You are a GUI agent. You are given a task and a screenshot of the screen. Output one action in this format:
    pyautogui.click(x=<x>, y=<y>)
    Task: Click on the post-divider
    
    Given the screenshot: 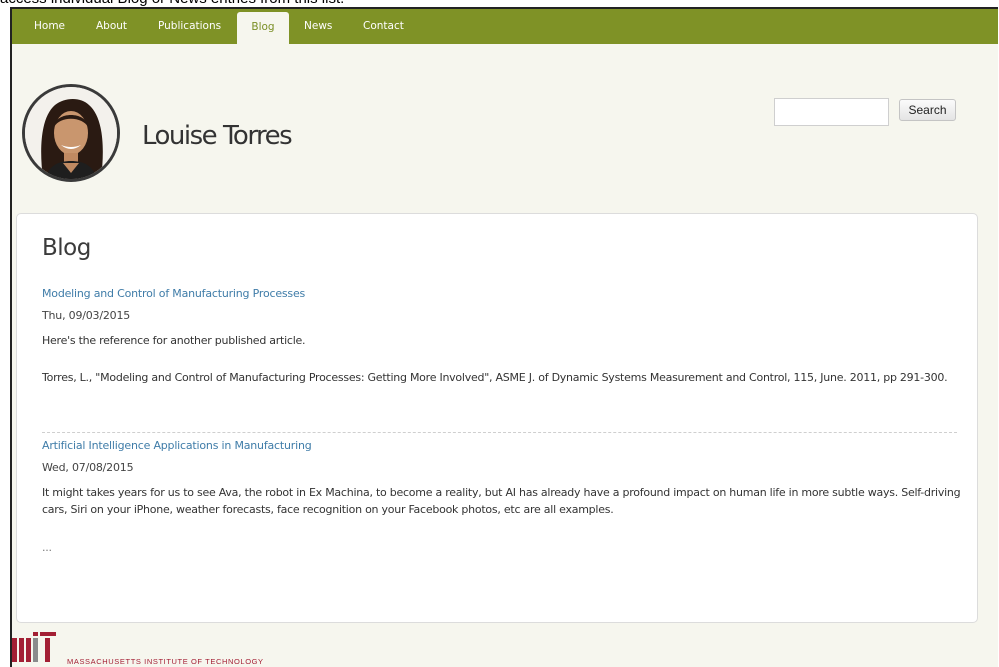 What is the action you would take?
    pyautogui.click(x=499, y=432)
    